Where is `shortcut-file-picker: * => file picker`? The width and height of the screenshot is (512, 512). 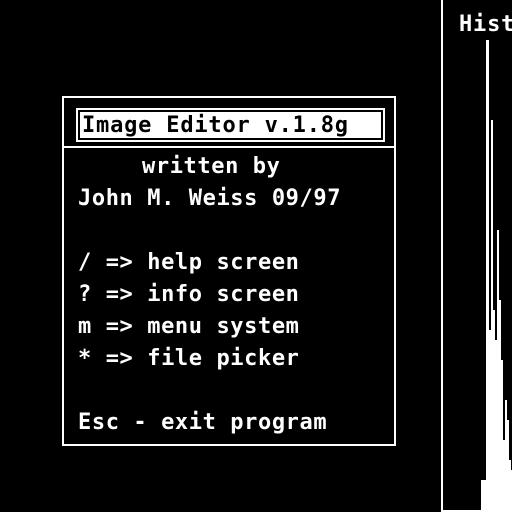
shortcut-file-picker: * => file picker is located at coordinates (189, 358).